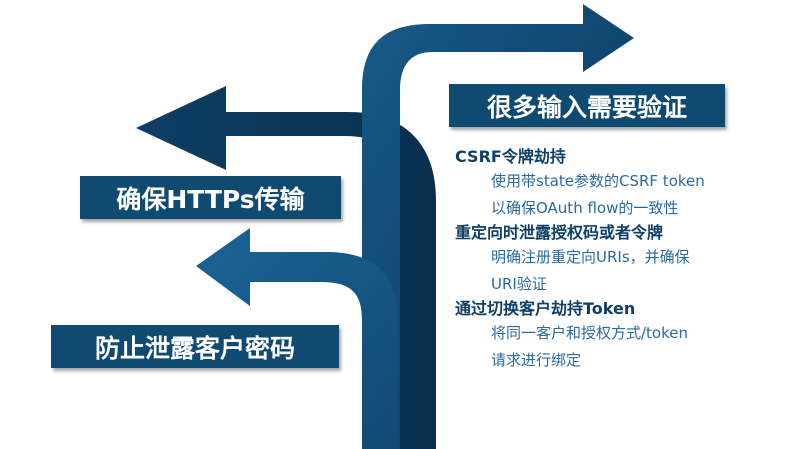 This screenshot has width=795, height=449. I want to click on label-input-validation: 很多输入需要验证, so click(587, 105).